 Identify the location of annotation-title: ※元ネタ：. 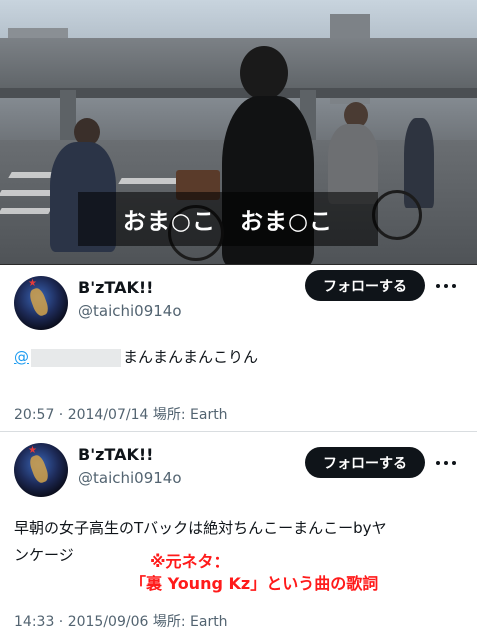
(190, 561).